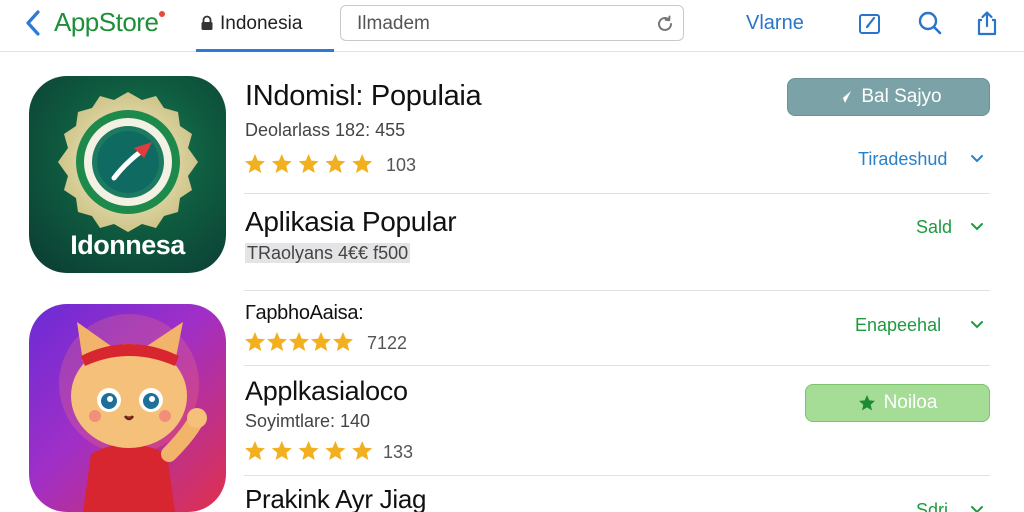 This screenshot has height=512, width=1024. What do you see at coordinates (901, 96) in the screenshot?
I see `primary-action-label: Bal Sajyo` at bounding box center [901, 96].